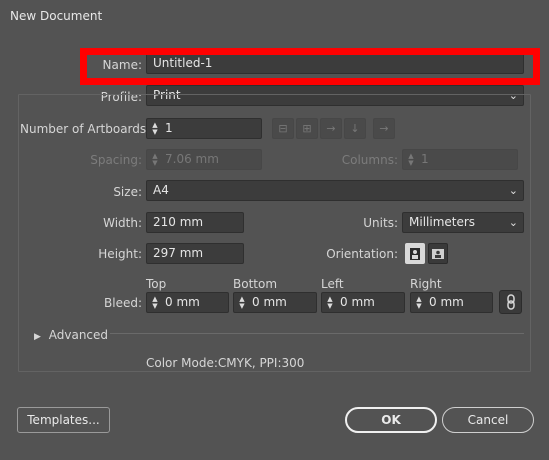 The height and width of the screenshot is (460, 549). I want to click on portrait-icon, so click(415, 253).